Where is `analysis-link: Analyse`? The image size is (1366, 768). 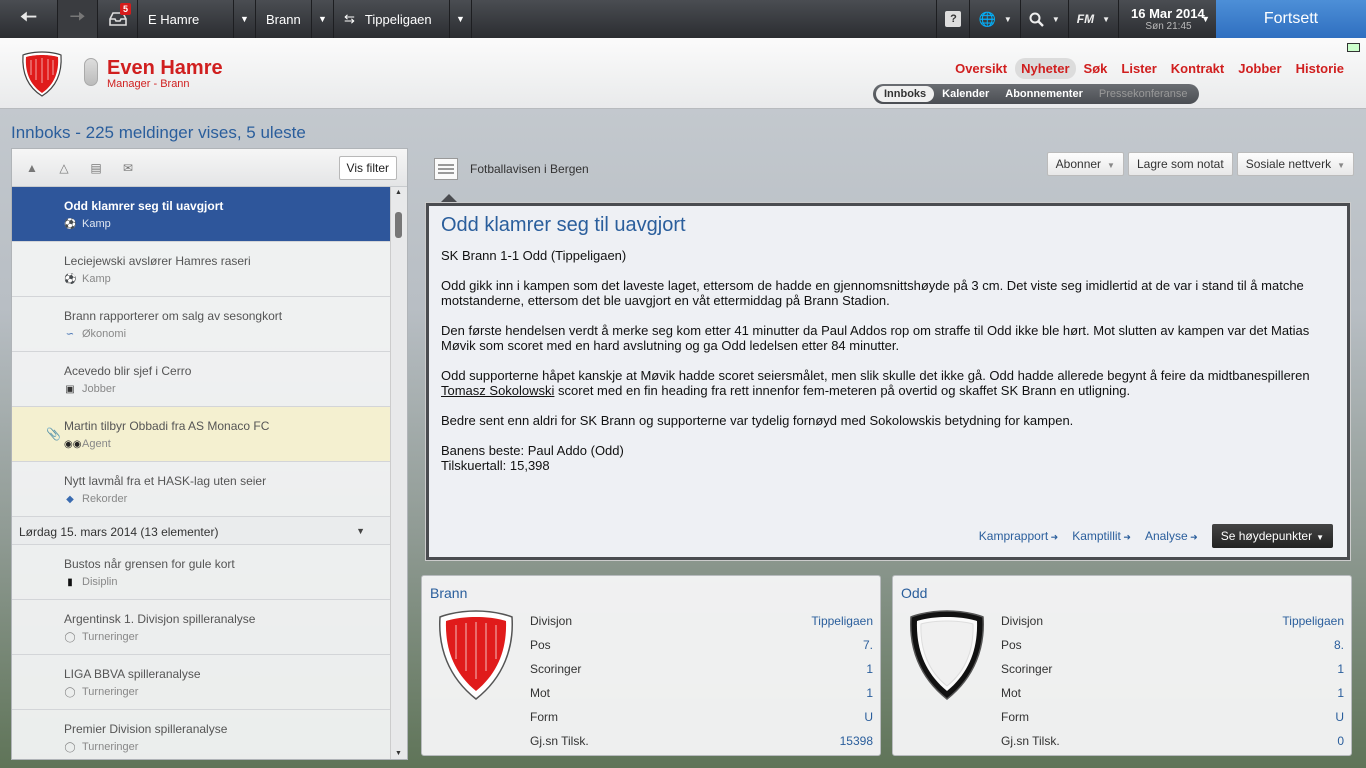 analysis-link: Analyse is located at coordinates (1171, 536).